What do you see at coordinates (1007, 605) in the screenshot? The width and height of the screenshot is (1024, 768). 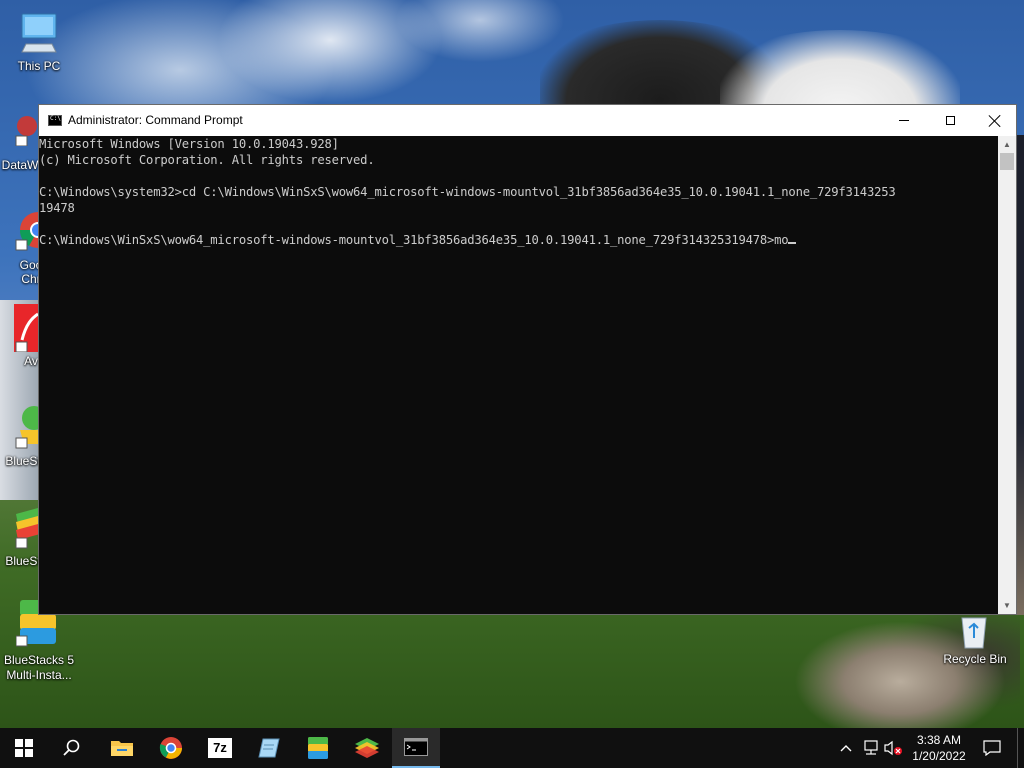 I see `scroll-down-icon: ▼` at bounding box center [1007, 605].